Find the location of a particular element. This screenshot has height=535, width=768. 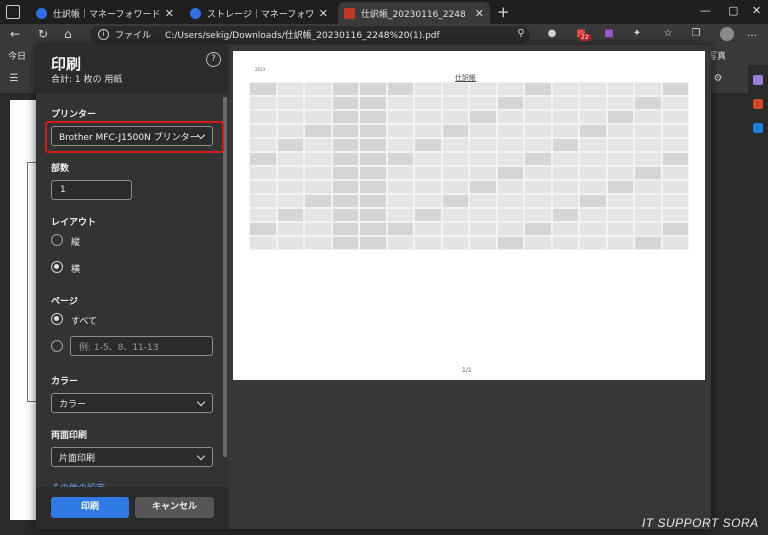

layout-landscape-radio is located at coordinates (57, 267).